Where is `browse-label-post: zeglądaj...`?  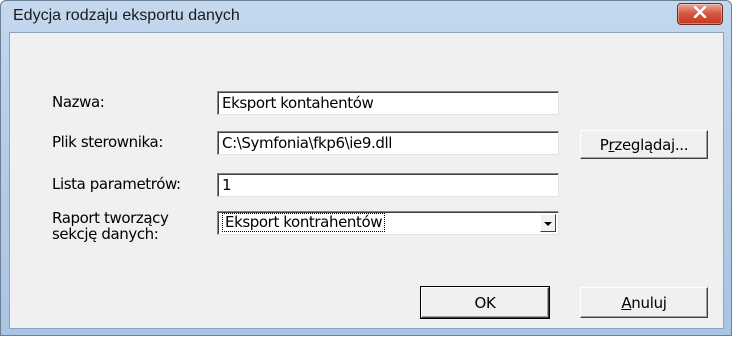
browse-label-post: zeglądaj... is located at coordinates (651, 144).